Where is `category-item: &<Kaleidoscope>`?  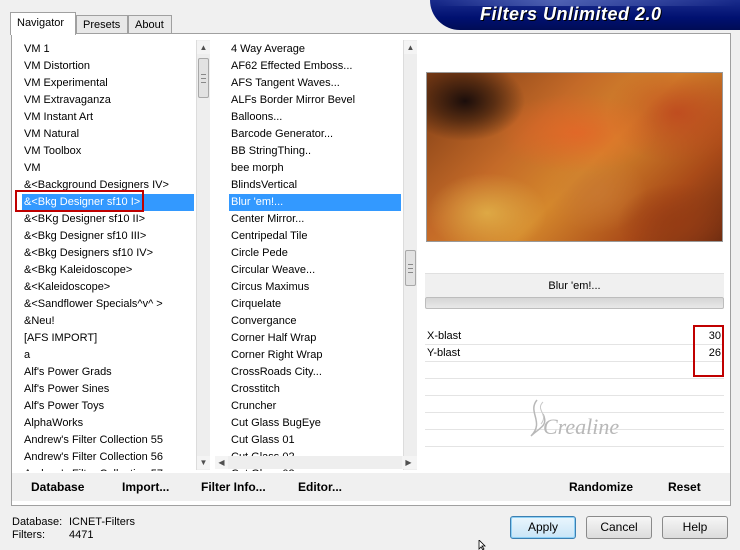
category-item: &<Kaleidoscope> is located at coordinates (108, 287).